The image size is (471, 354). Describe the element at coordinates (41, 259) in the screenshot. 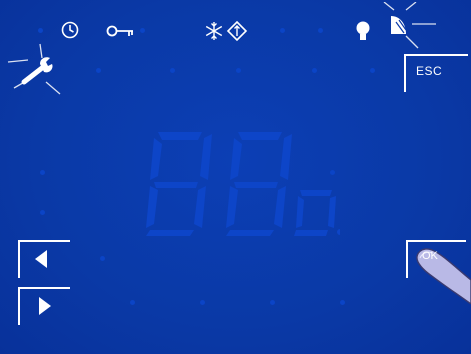

I see `arrow-left-icon` at that location.